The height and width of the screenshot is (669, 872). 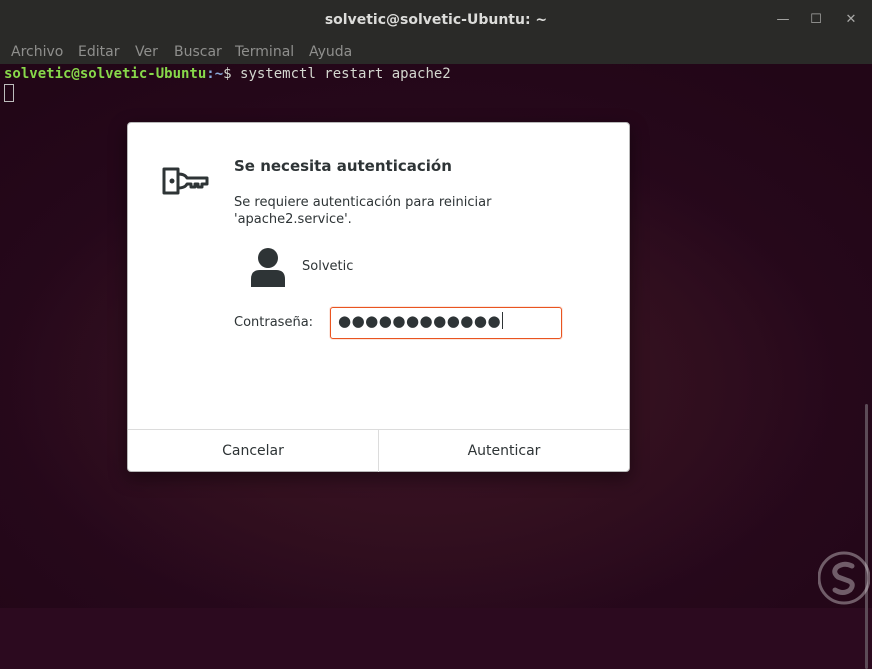 I want to click on authenticate-button: Autenticar, so click(x=504, y=451).